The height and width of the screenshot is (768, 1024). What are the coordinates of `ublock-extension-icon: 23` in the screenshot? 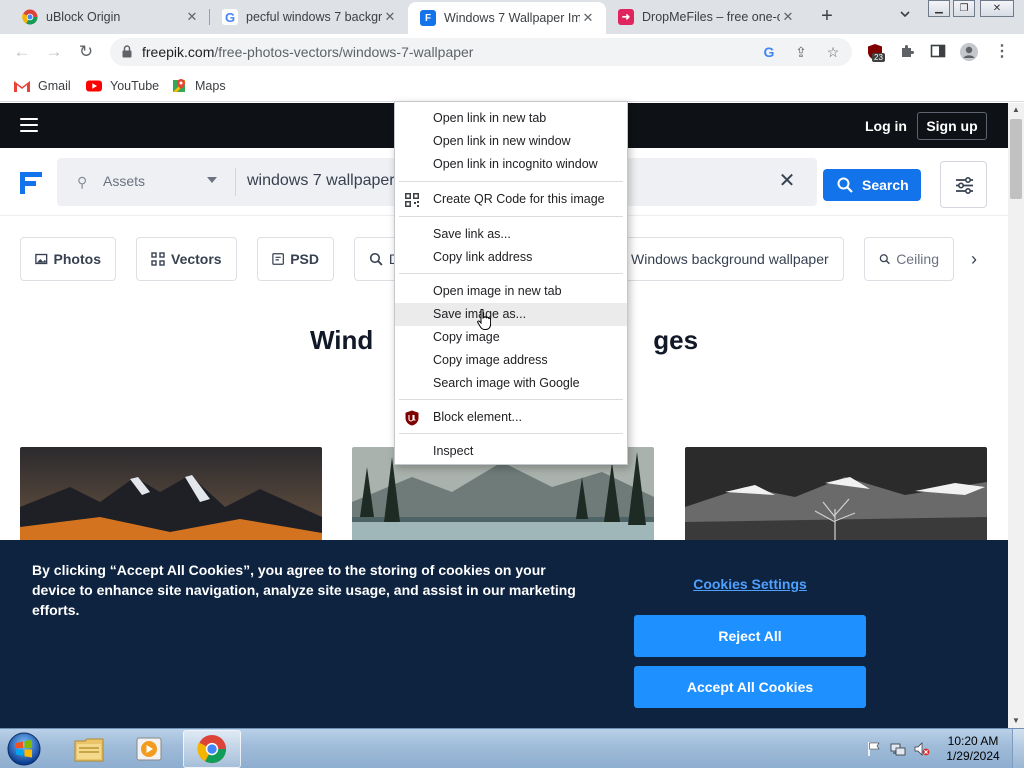 It's located at (875, 52).